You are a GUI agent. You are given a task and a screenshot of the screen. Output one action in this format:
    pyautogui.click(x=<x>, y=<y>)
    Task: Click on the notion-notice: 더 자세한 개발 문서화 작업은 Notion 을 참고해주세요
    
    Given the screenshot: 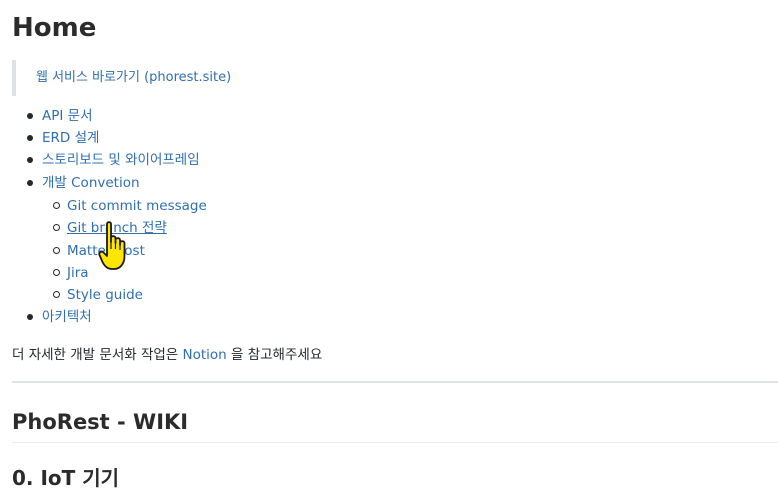 What is the action you would take?
    pyautogui.click(x=167, y=355)
    